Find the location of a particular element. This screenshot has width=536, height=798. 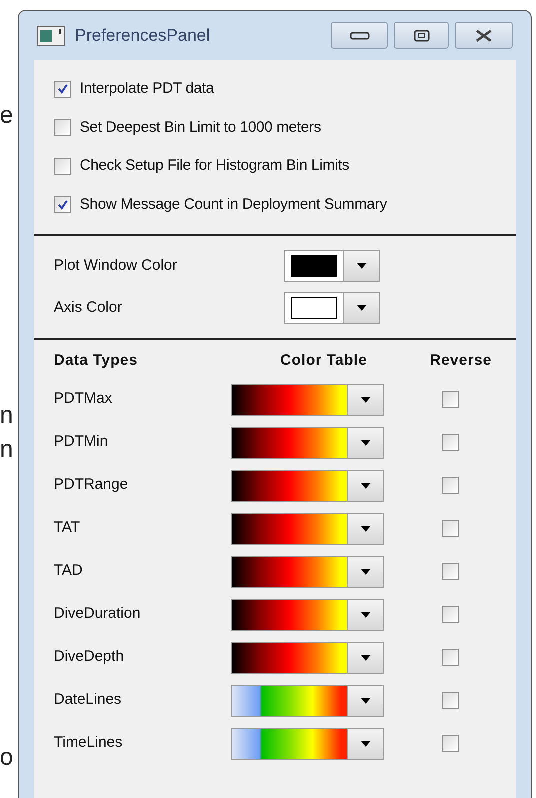

close-icon is located at coordinates (484, 36).